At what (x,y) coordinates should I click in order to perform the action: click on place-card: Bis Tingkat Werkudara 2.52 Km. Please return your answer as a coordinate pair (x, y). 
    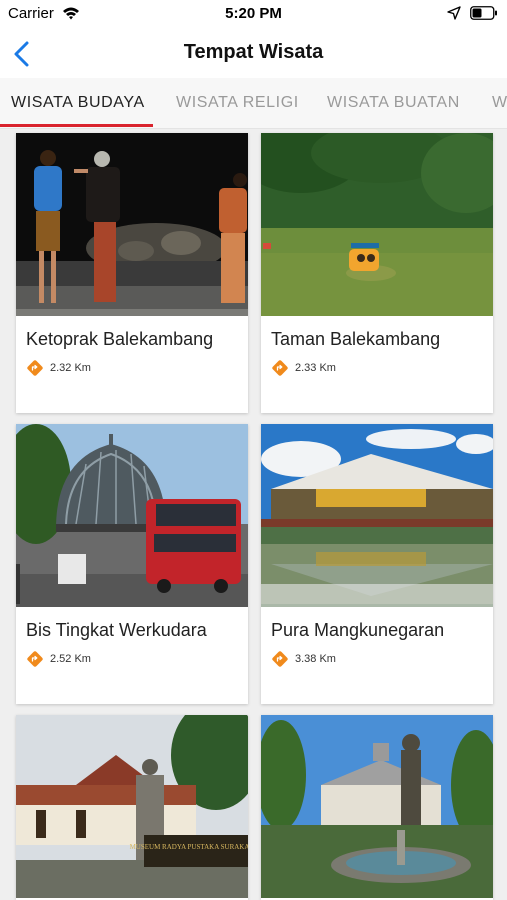
    Looking at the image, I should click on (132, 564).